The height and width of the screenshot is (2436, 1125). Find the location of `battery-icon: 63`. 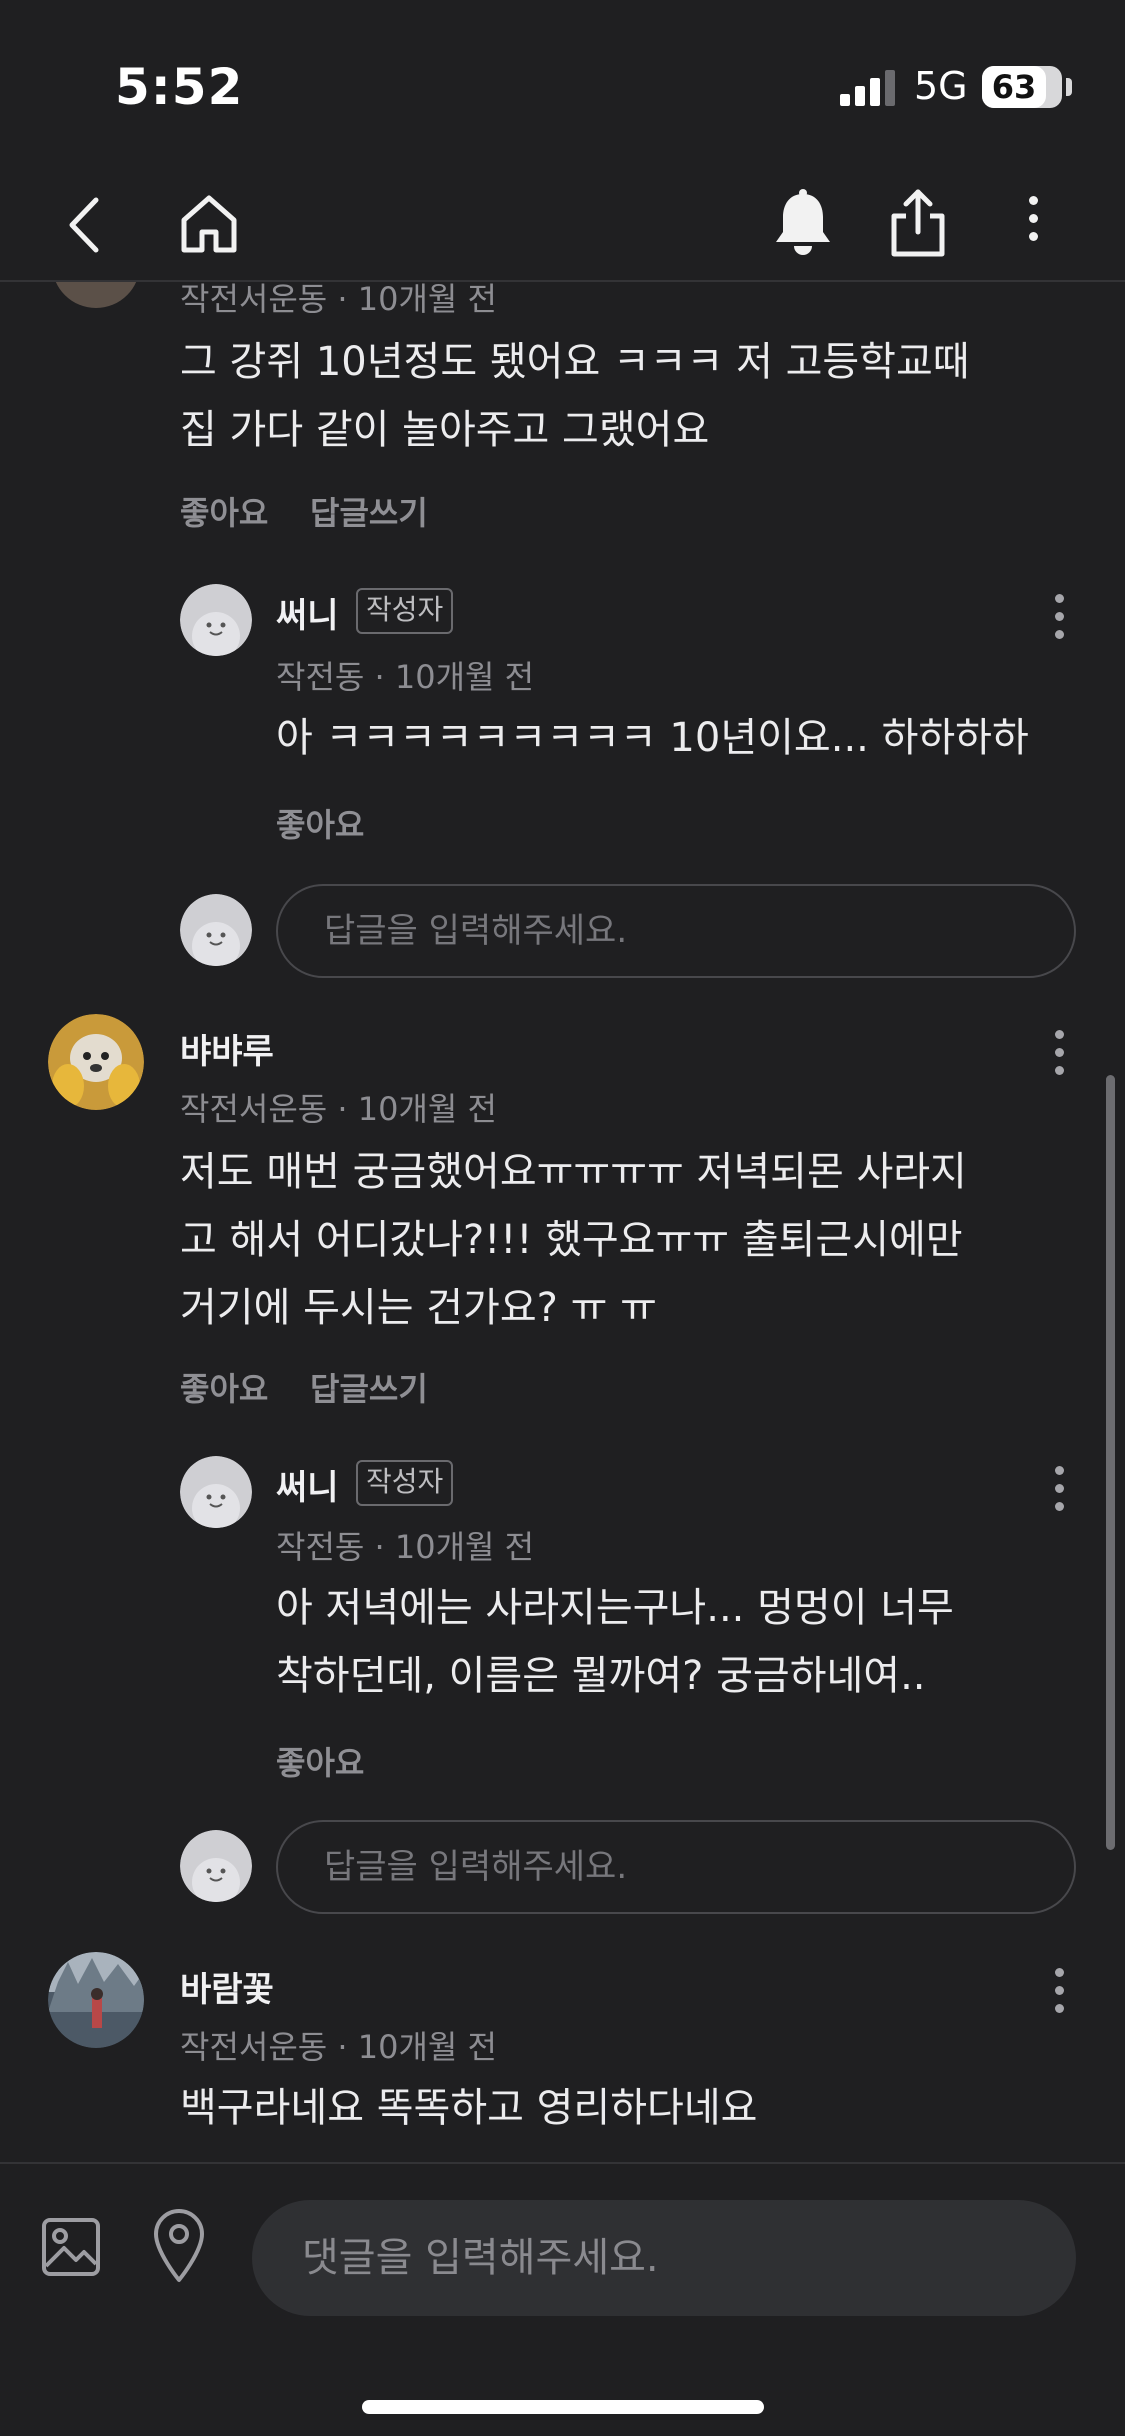

battery-icon: 63 is located at coordinates (1022, 87).